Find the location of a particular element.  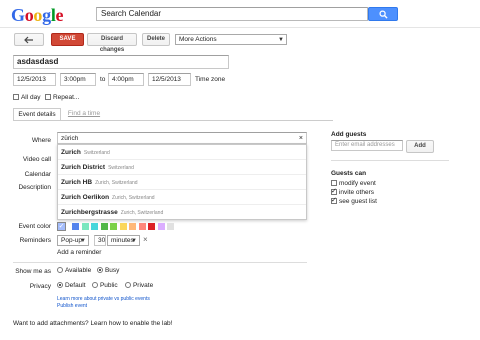

invite-others-label: invite others is located at coordinates (356, 192).